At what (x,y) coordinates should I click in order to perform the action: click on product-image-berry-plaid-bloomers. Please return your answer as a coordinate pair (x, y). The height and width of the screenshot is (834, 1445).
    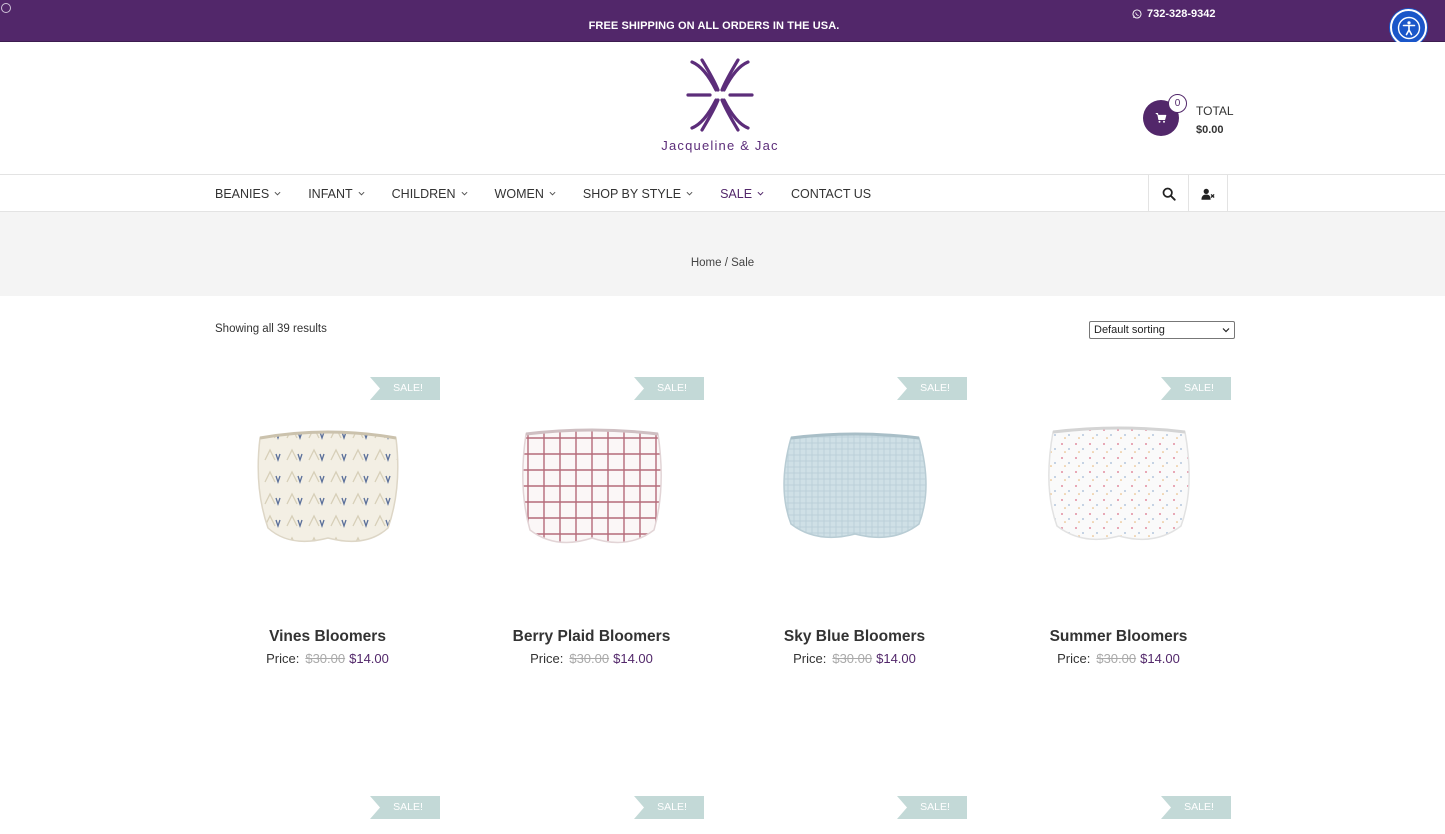
    Looking at the image, I should click on (591, 485).